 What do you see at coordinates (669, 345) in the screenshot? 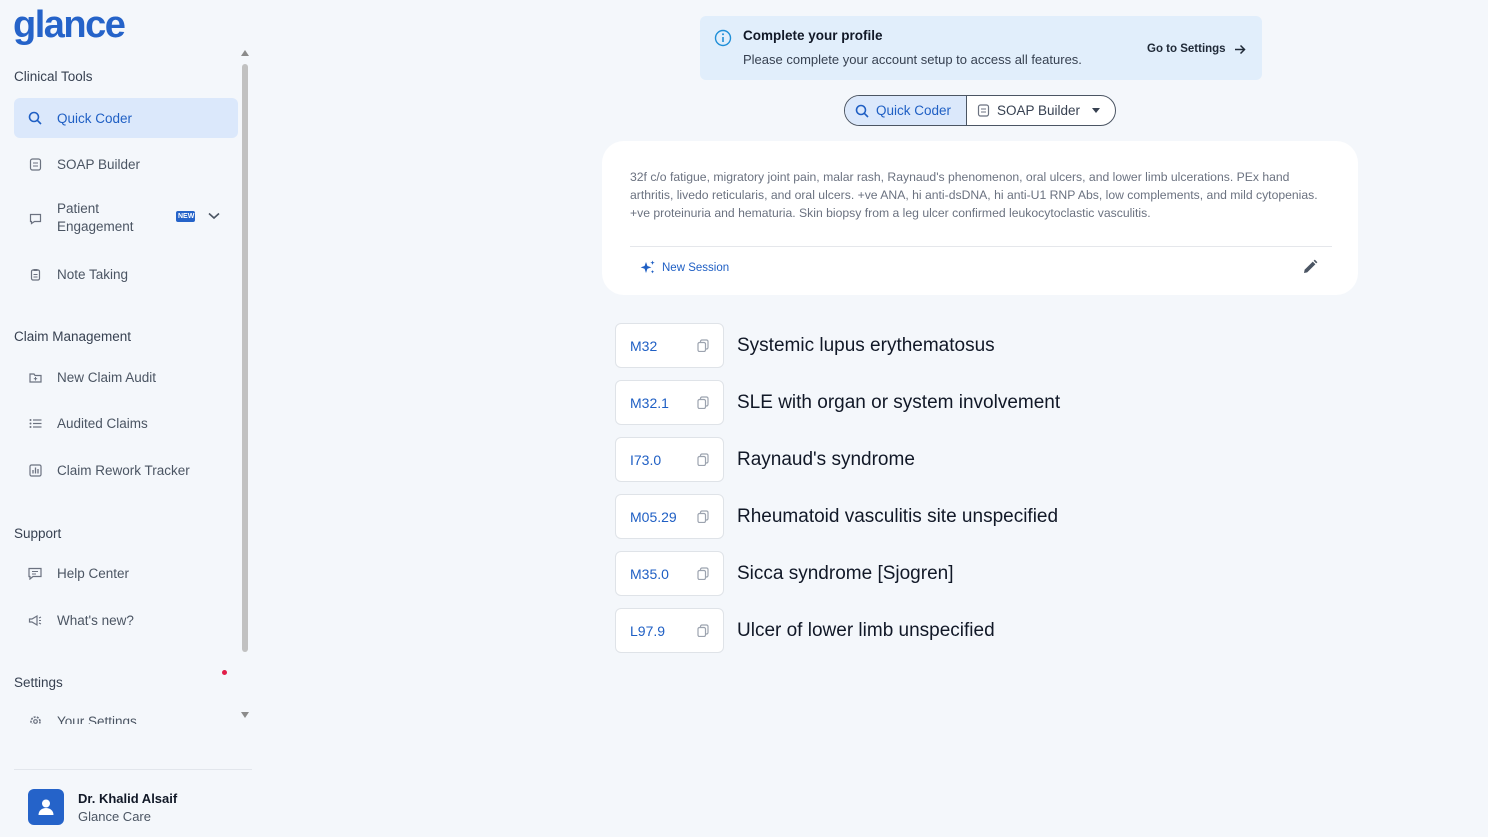
I see `code-chip: M32` at bounding box center [669, 345].